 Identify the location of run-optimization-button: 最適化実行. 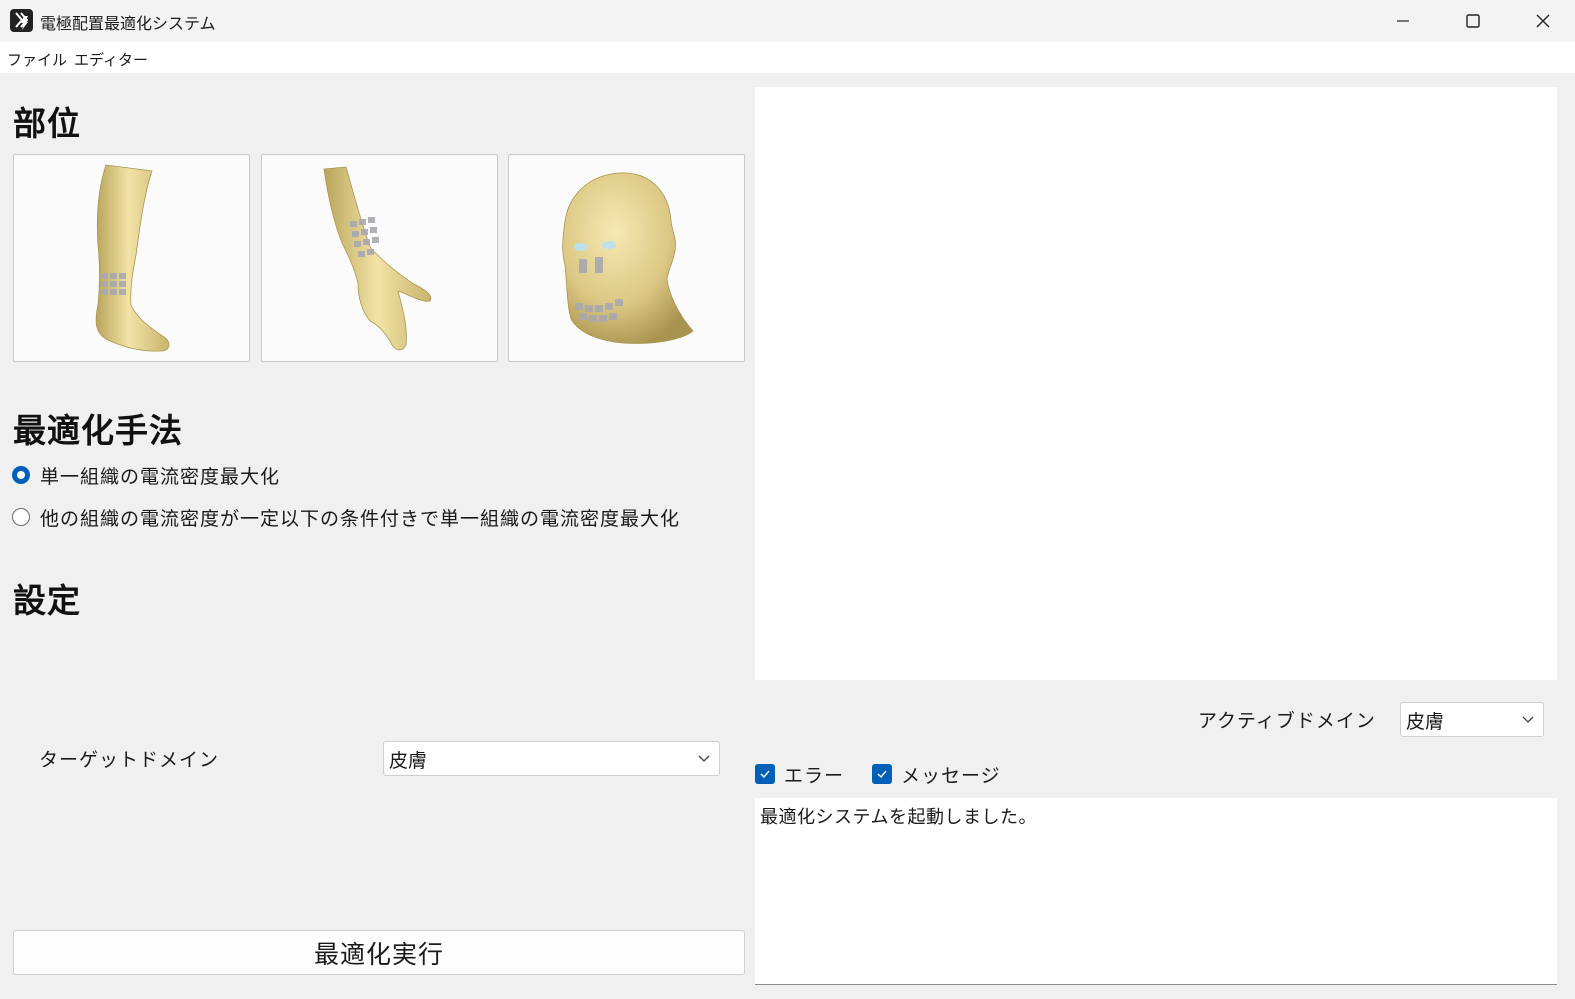
(379, 952).